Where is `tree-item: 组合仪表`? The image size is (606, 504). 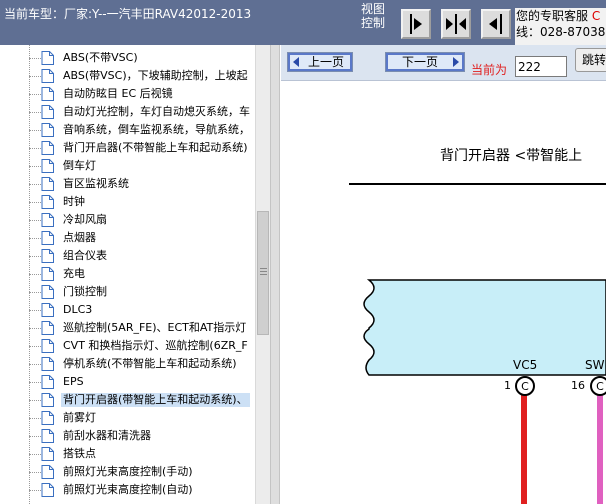 tree-item: 组合仪表 is located at coordinates (142, 256).